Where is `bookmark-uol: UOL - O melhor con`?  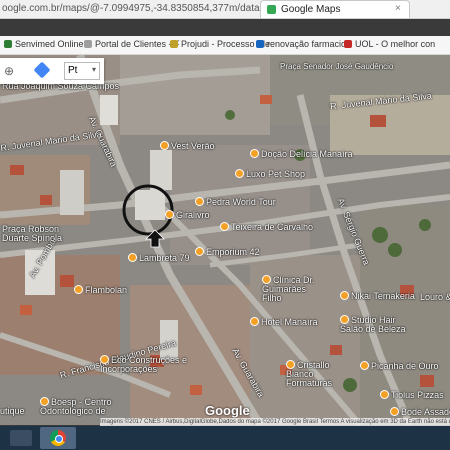
bookmark-uol: UOL - O melhor con is located at coordinates (389, 44).